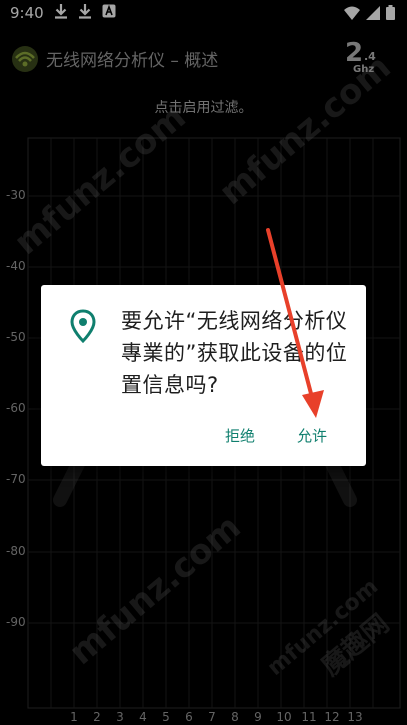 This screenshot has width=407, height=725. I want to click on deny-button: 拒绝, so click(240, 435).